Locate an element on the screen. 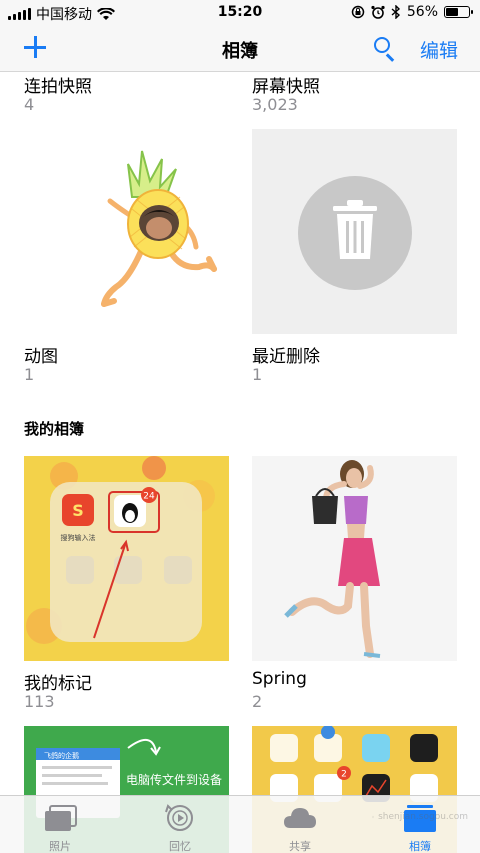  nav-bar: 相簿 编辑 is located at coordinates (240, 49).